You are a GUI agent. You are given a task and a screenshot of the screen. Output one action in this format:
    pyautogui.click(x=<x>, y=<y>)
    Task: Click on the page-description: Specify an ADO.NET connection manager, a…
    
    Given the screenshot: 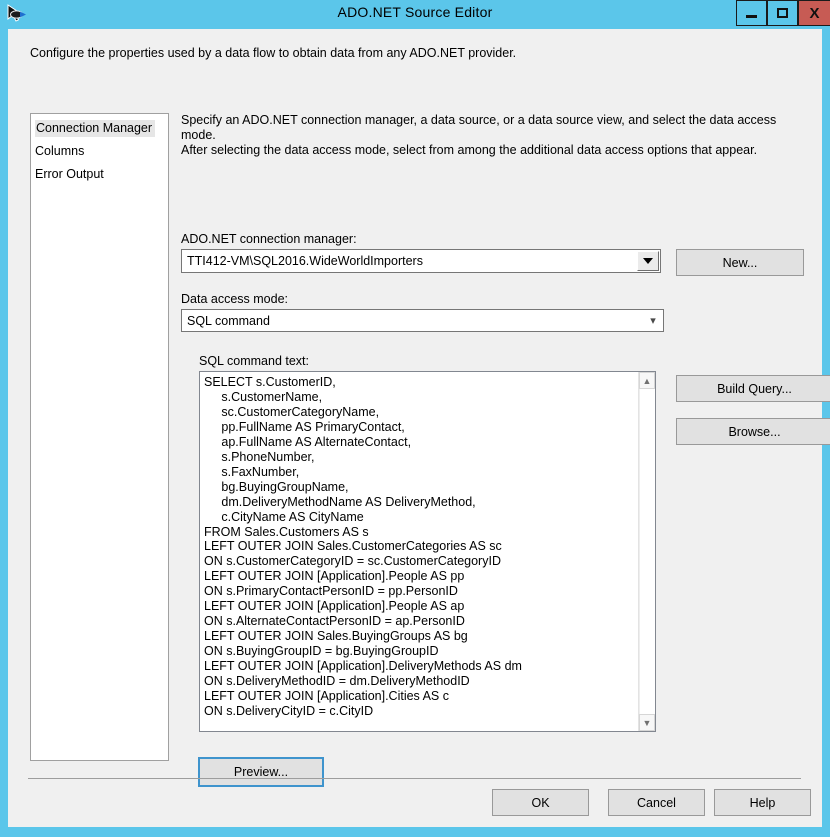 What is the action you would take?
    pyautogui.click(x=481, y=135)
    